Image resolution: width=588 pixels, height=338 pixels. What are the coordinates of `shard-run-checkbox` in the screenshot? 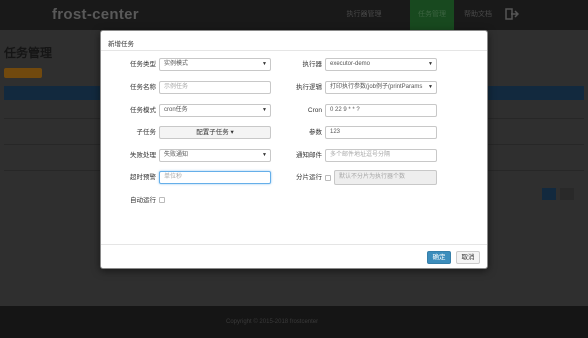 It's located at (328, 178).